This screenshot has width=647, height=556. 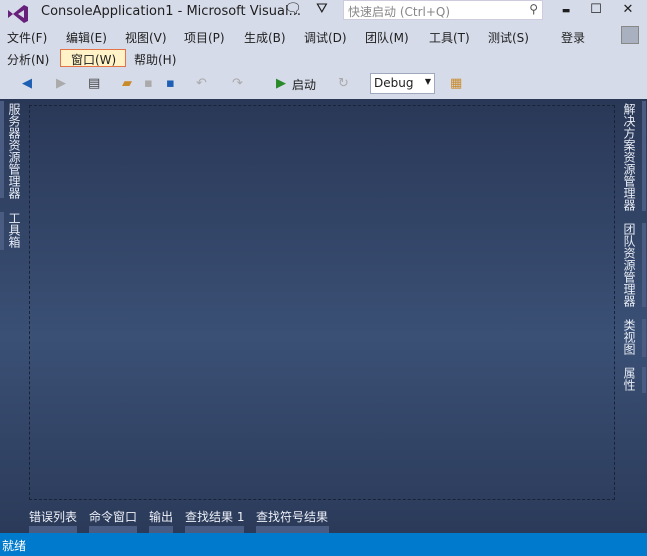 What do you see at coordinates (265, 37) in the screenshot?
I see `menu-build: 生成(B)` at bounding box center [265, 37].